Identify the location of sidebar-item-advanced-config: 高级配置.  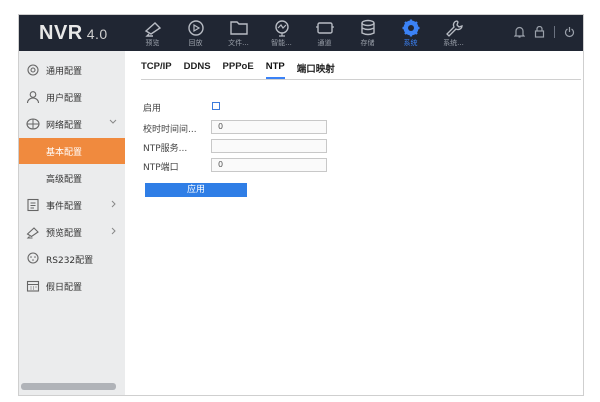
(72, 178).